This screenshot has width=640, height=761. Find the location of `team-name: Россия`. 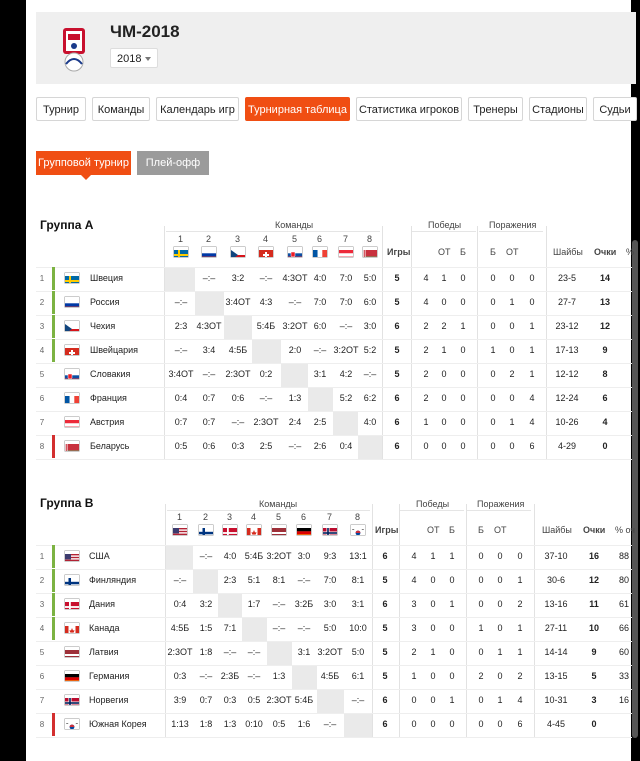

team-name: Россия is located at coordinates (105, 302).